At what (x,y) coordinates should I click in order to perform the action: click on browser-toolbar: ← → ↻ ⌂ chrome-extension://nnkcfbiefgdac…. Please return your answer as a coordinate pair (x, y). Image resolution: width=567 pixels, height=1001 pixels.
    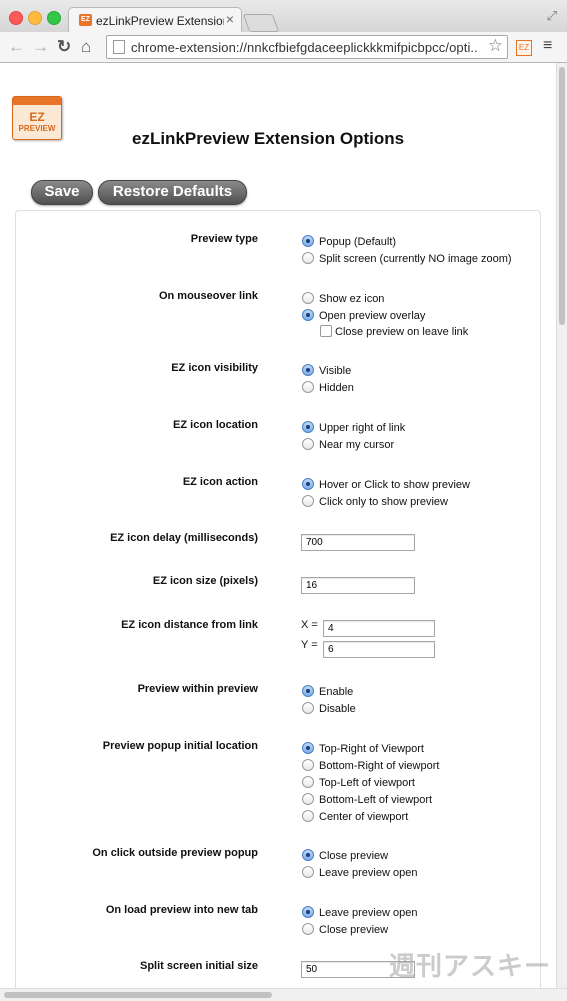
    Looking at the image, I should click on (283, 47).